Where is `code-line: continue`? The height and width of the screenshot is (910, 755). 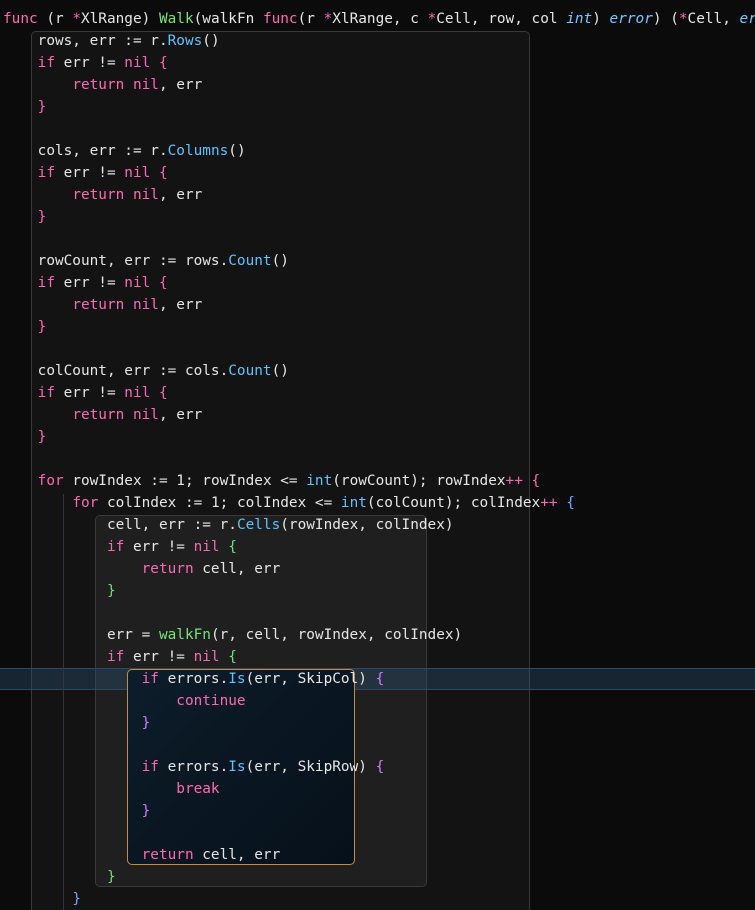 code-line: continue is located at coordinates (124, 701).